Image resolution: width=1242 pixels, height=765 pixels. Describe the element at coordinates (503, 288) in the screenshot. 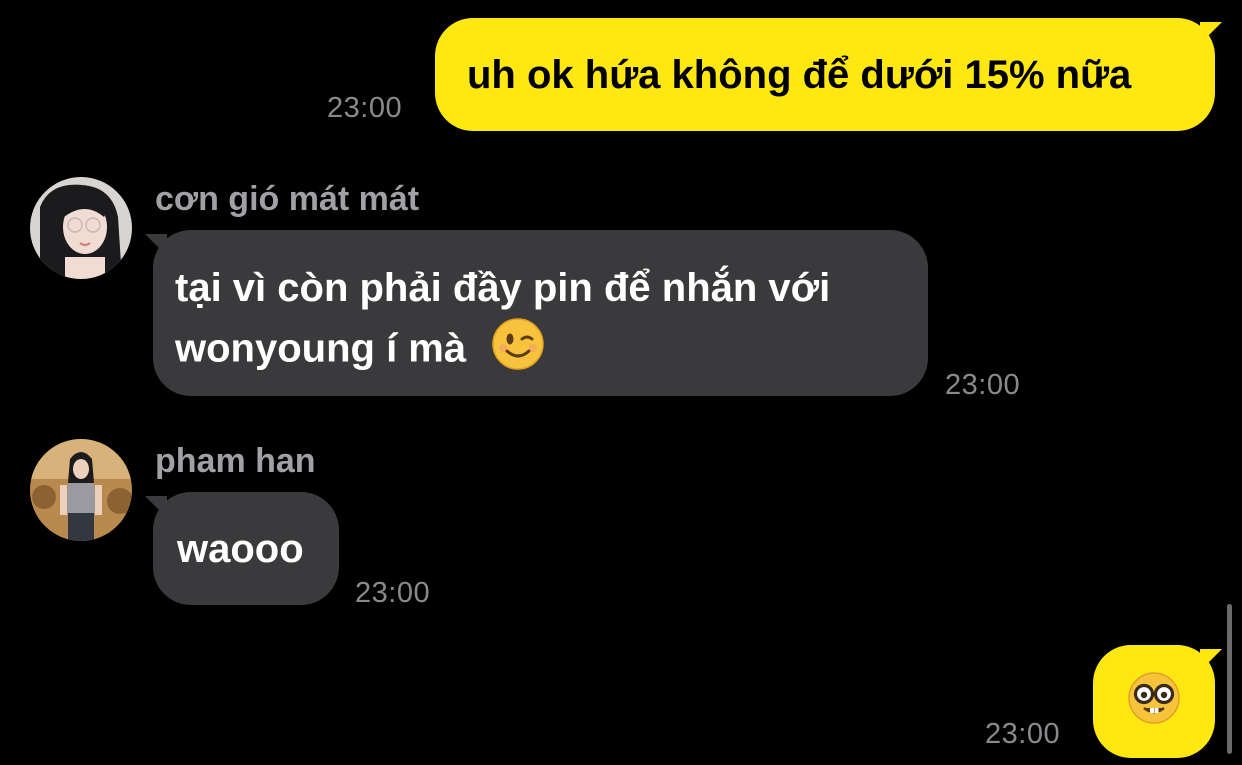

I see `message-text-line: tại vì còn phải đầy pin để nhắn với` at that location.